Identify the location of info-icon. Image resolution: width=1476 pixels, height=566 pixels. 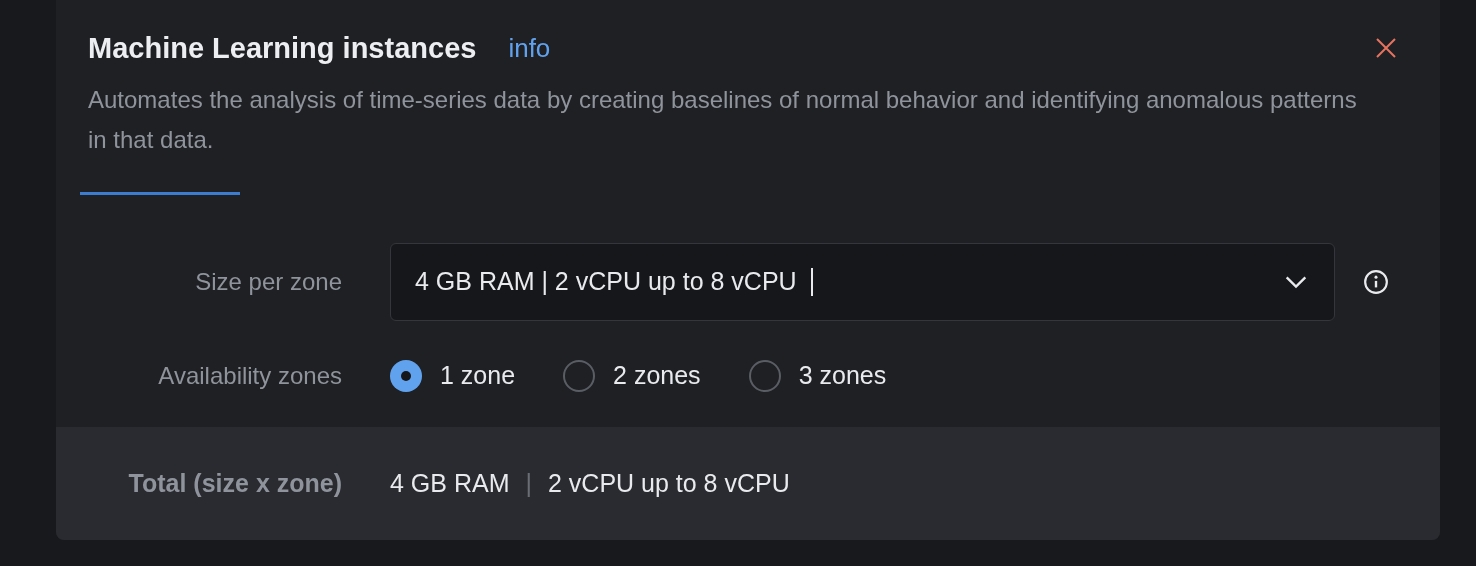
(1376, 282).